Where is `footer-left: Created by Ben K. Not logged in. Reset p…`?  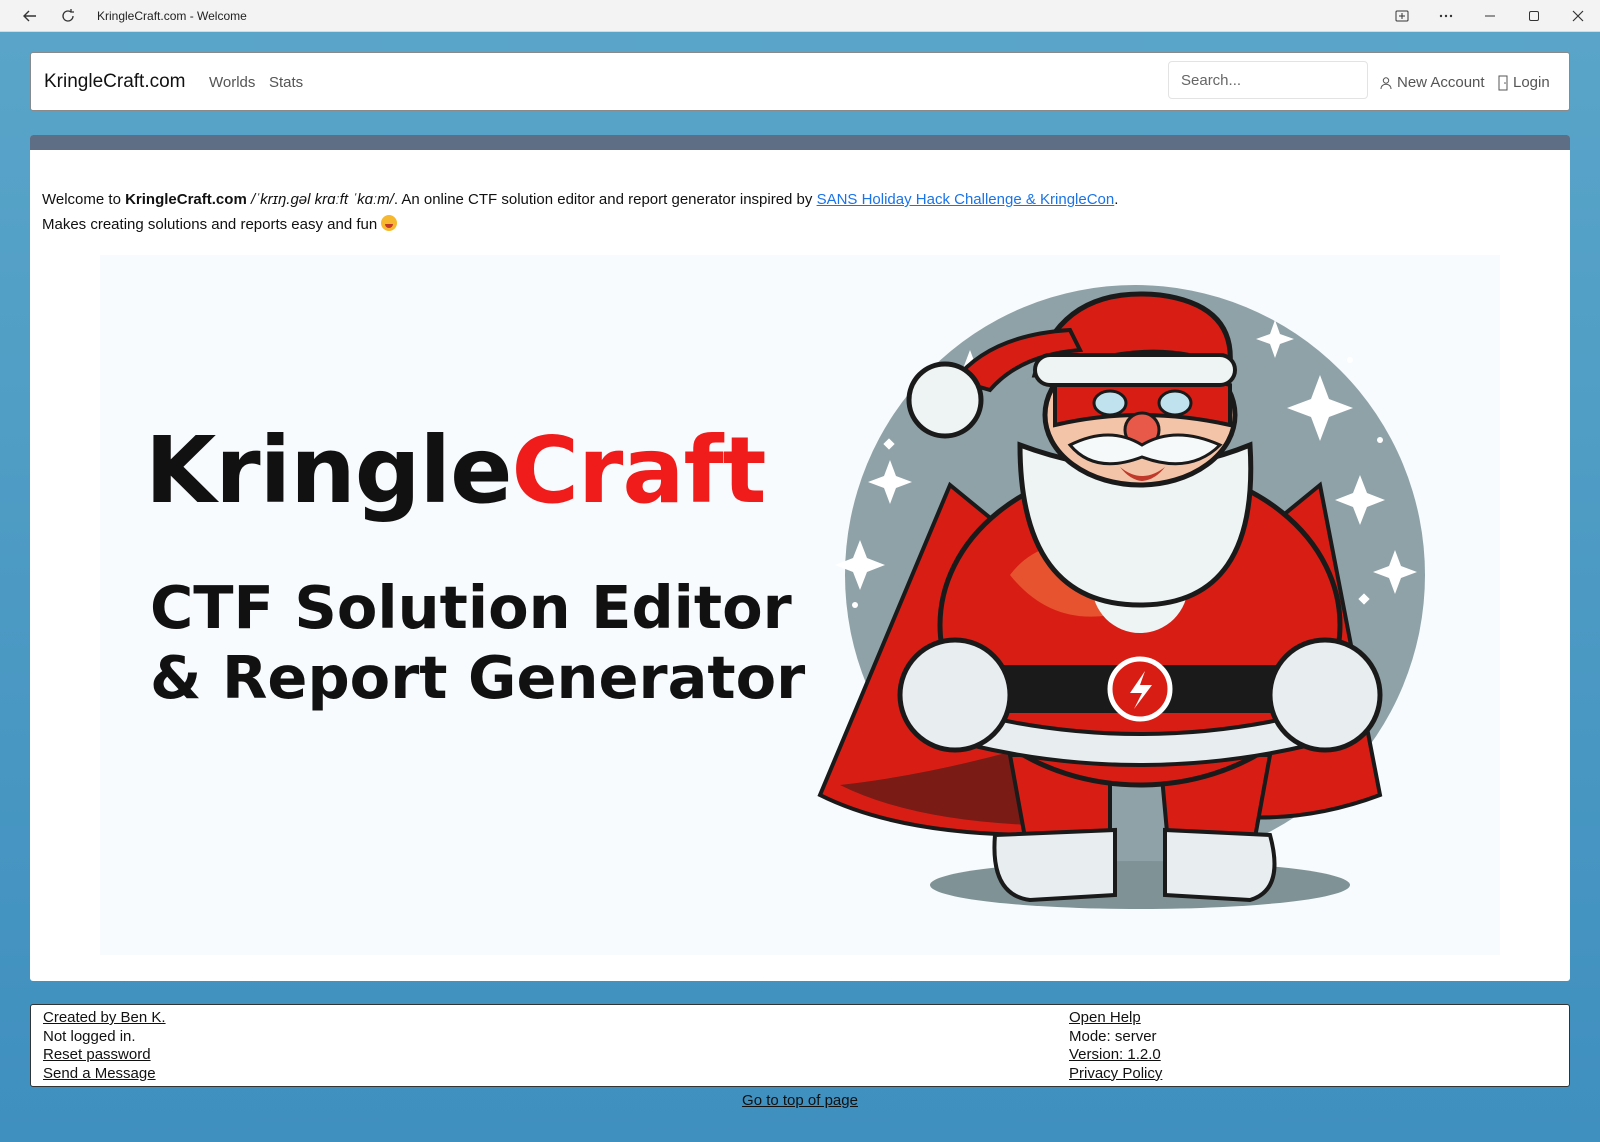 footer-left: Created by Ben K. Not logged in. Reset p… is located at coordinates (104, 1046).